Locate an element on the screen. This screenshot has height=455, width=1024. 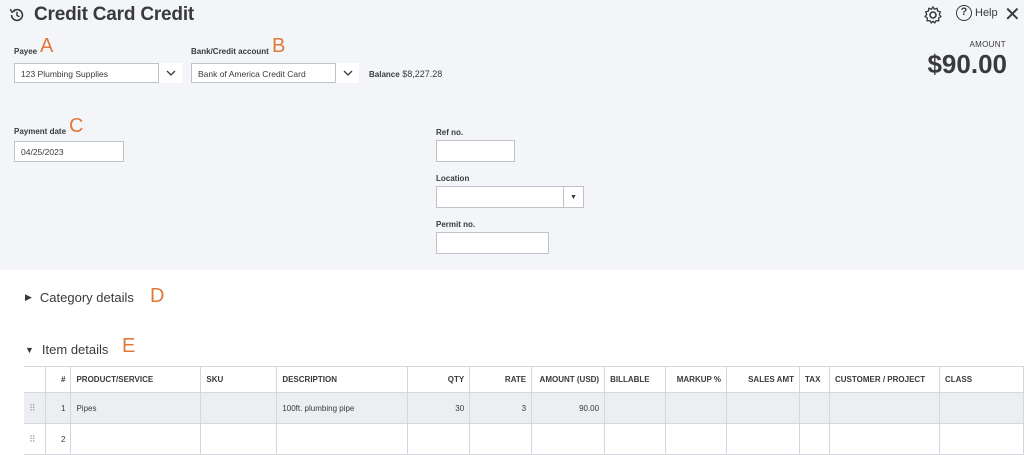
column-header-class: CLASS is located at coordinates (981, 379).